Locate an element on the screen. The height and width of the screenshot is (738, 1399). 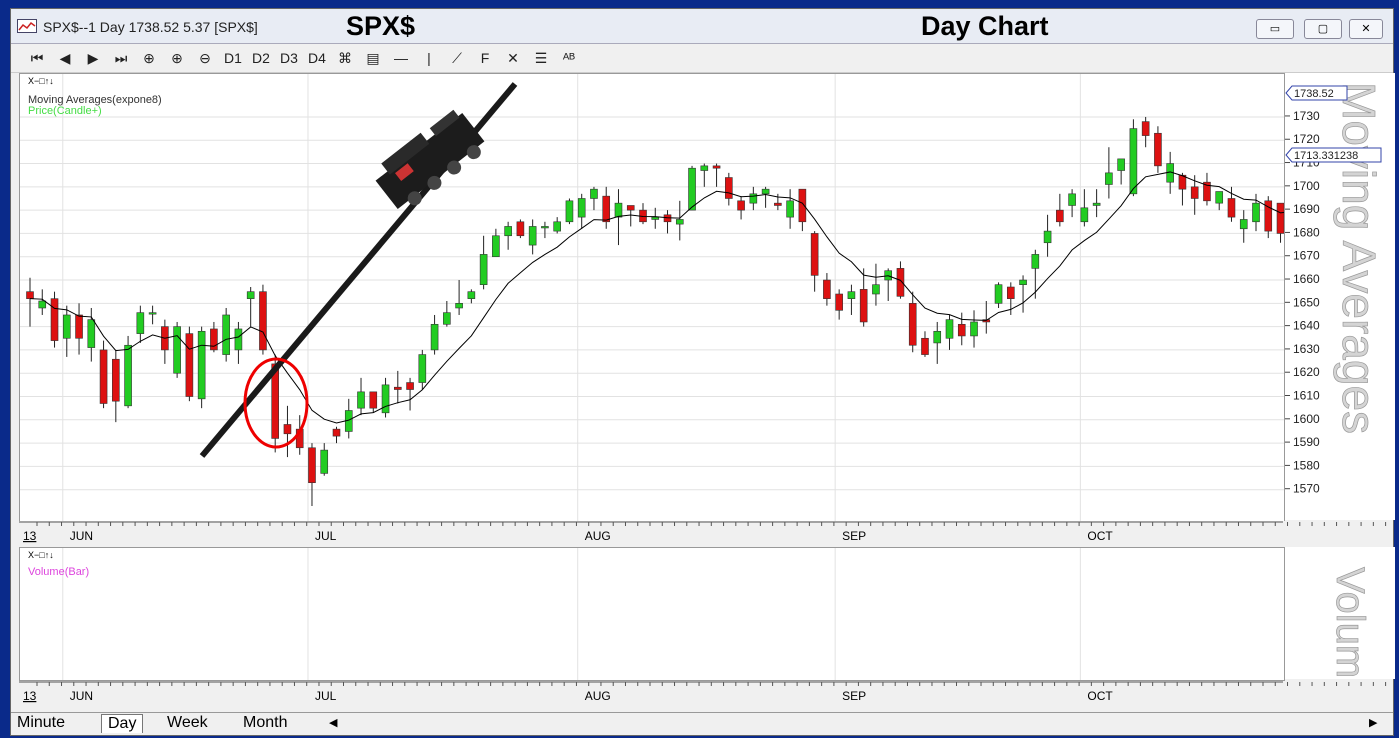
restore-button: ▢ is located at coordinates (1323, 29).